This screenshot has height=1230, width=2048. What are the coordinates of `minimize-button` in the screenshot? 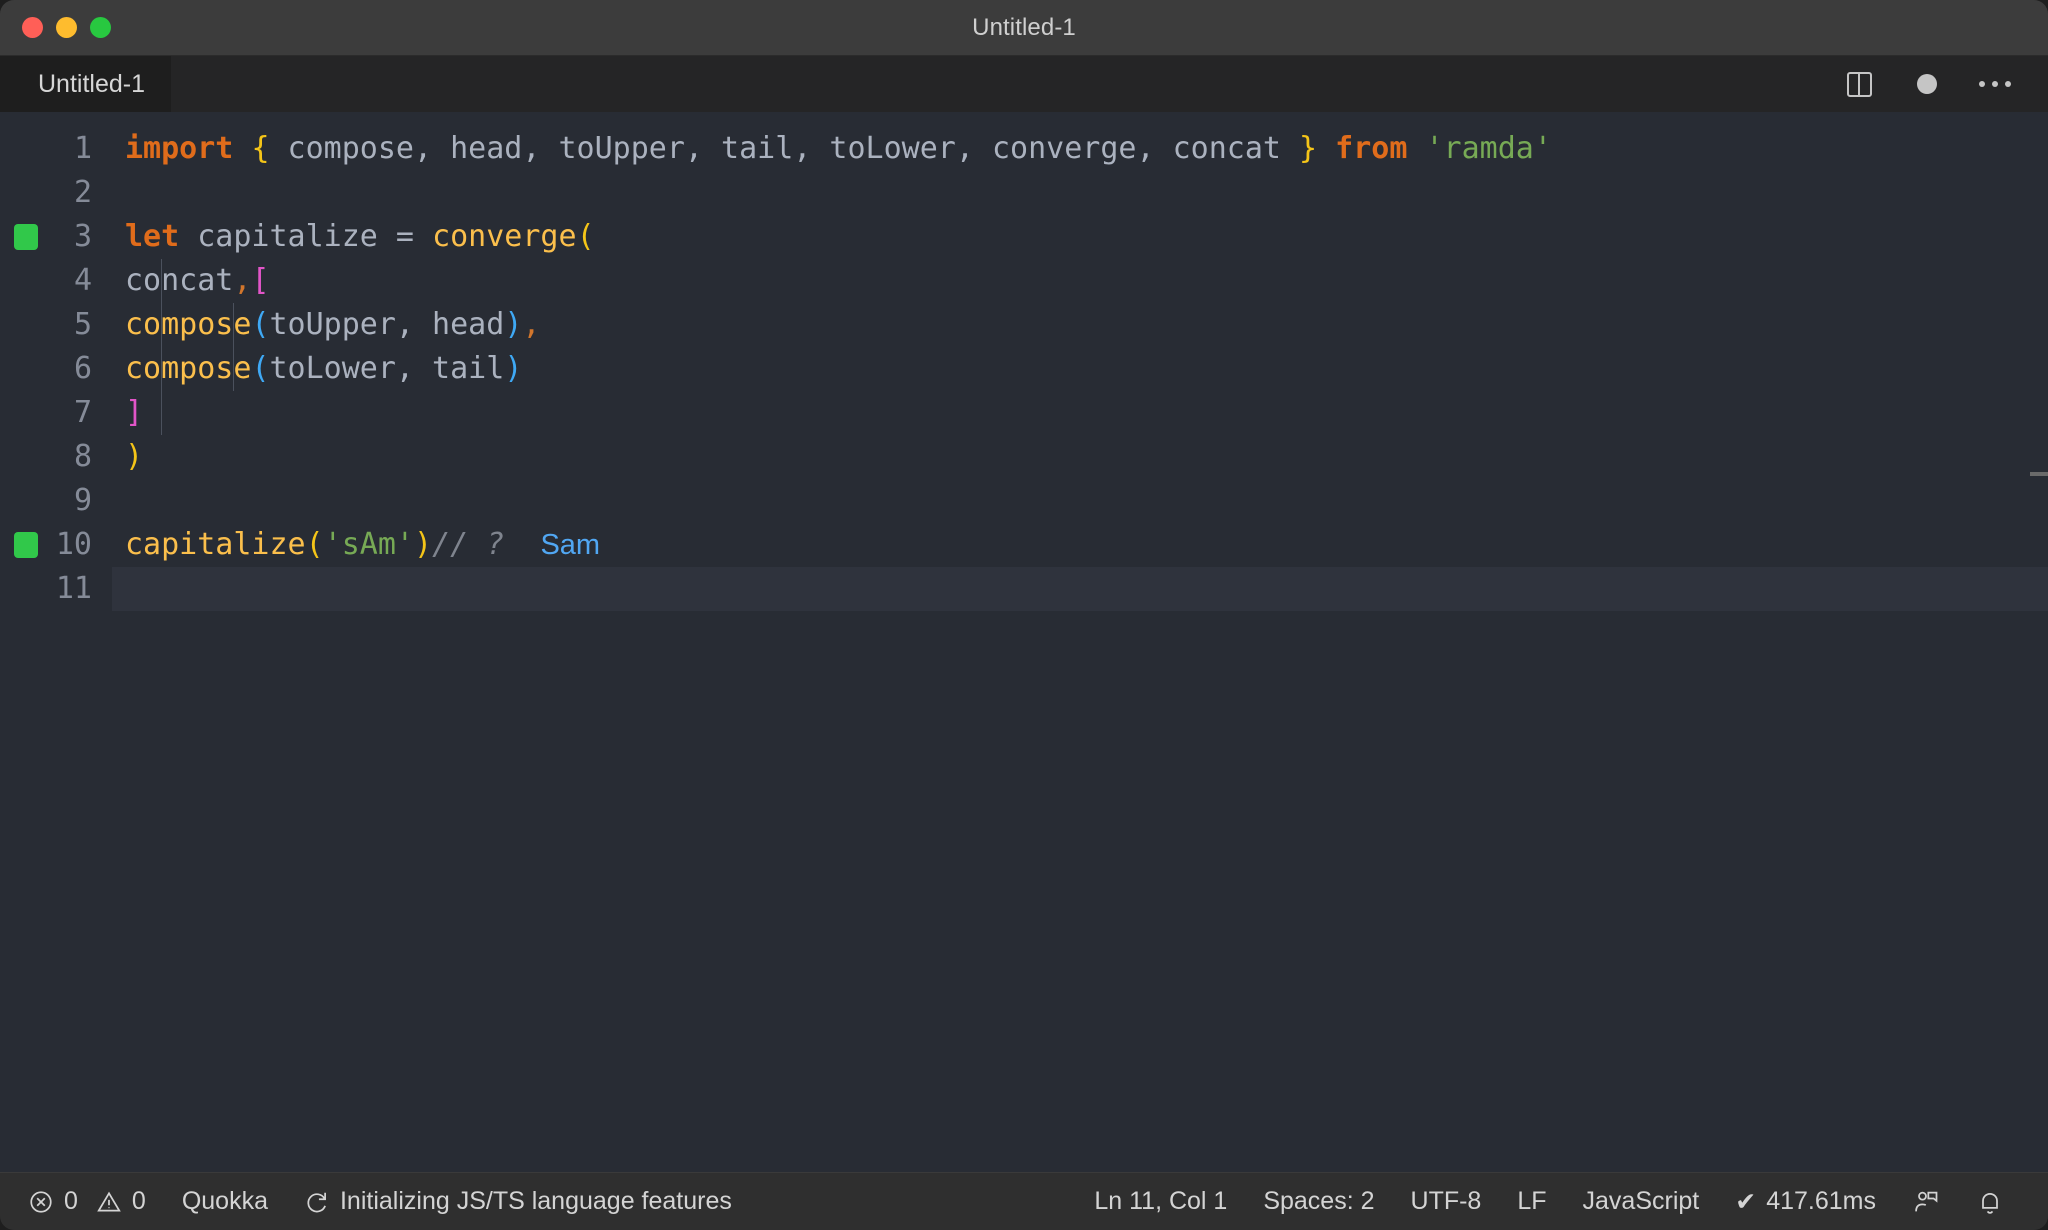 It's located at (66, 27).